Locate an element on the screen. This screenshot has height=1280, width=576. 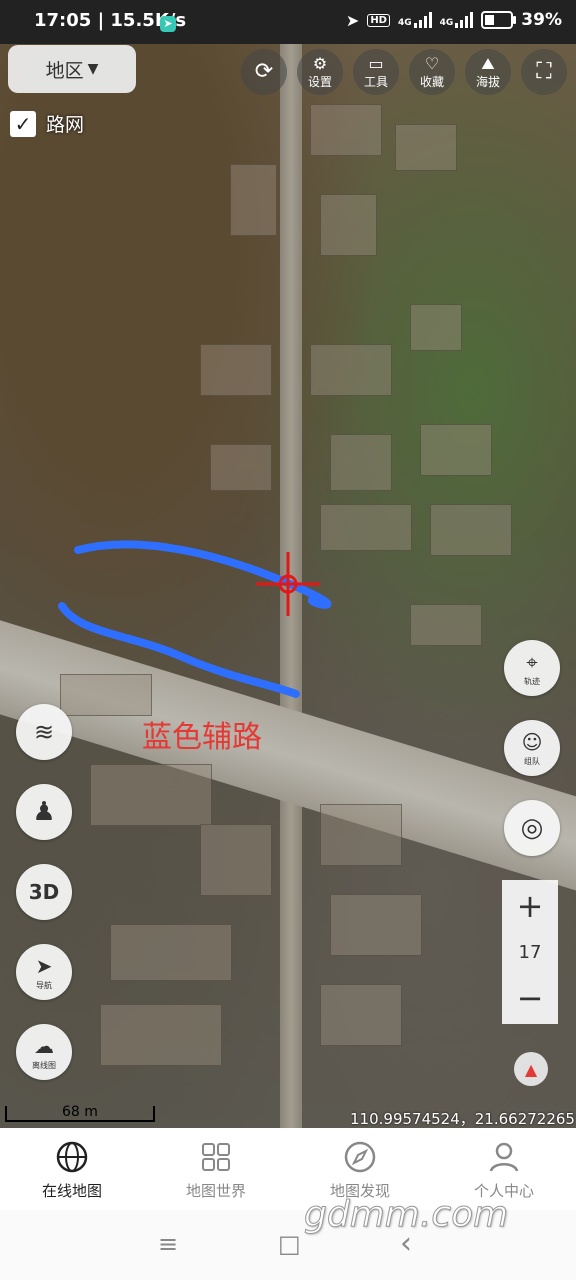
settings-label: 设置 is located at coordinates (319, 81).